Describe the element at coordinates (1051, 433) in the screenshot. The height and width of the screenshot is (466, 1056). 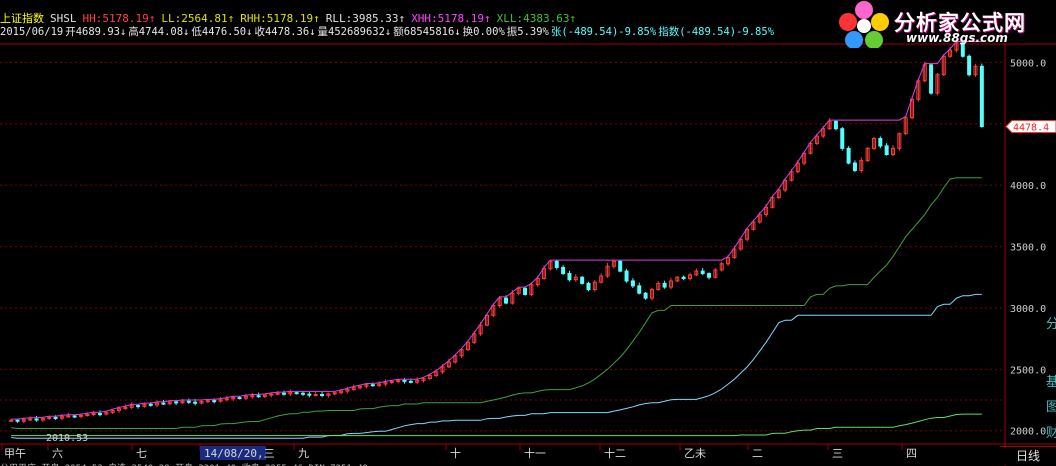
I see `right-edge-glyph: 财` at that location.